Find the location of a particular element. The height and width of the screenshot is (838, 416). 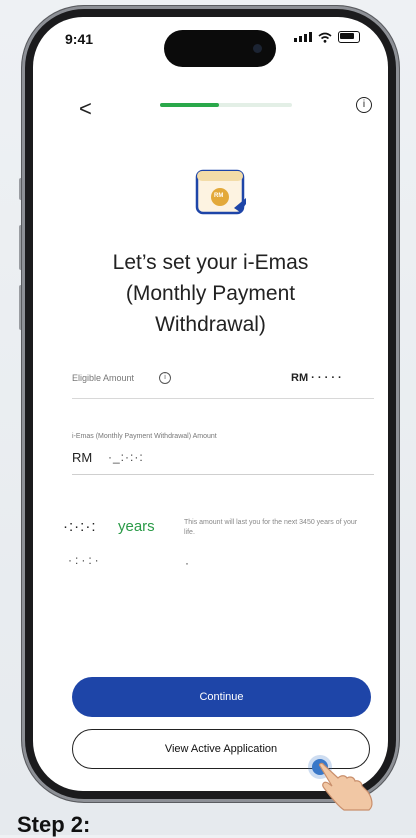

withdrawal-amount-input: RM ·_:·:·: is located at coordinates (223, 461).